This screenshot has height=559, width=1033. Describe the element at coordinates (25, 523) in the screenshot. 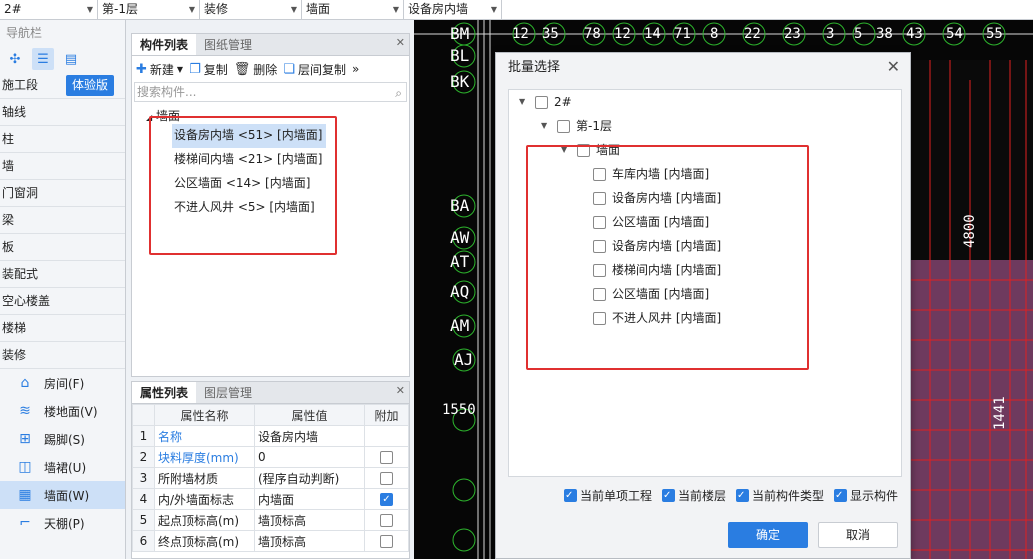

I see `ceiling-icon: ⌐` at that location.